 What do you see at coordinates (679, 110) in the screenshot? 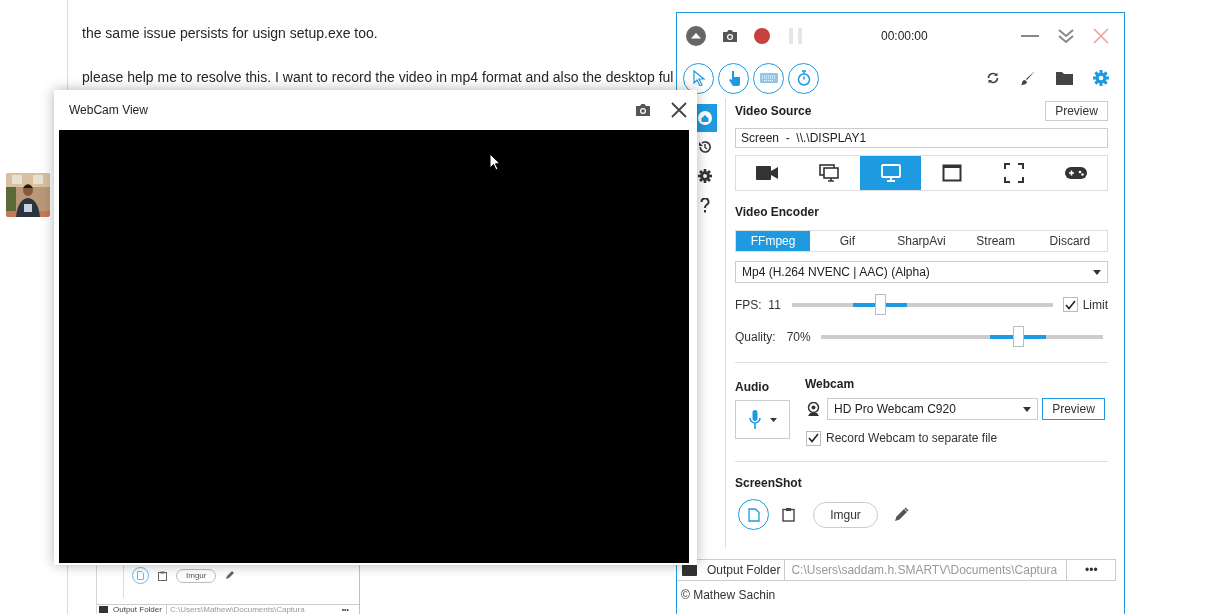
I see `close-icon` at bounding box center [679, 110].